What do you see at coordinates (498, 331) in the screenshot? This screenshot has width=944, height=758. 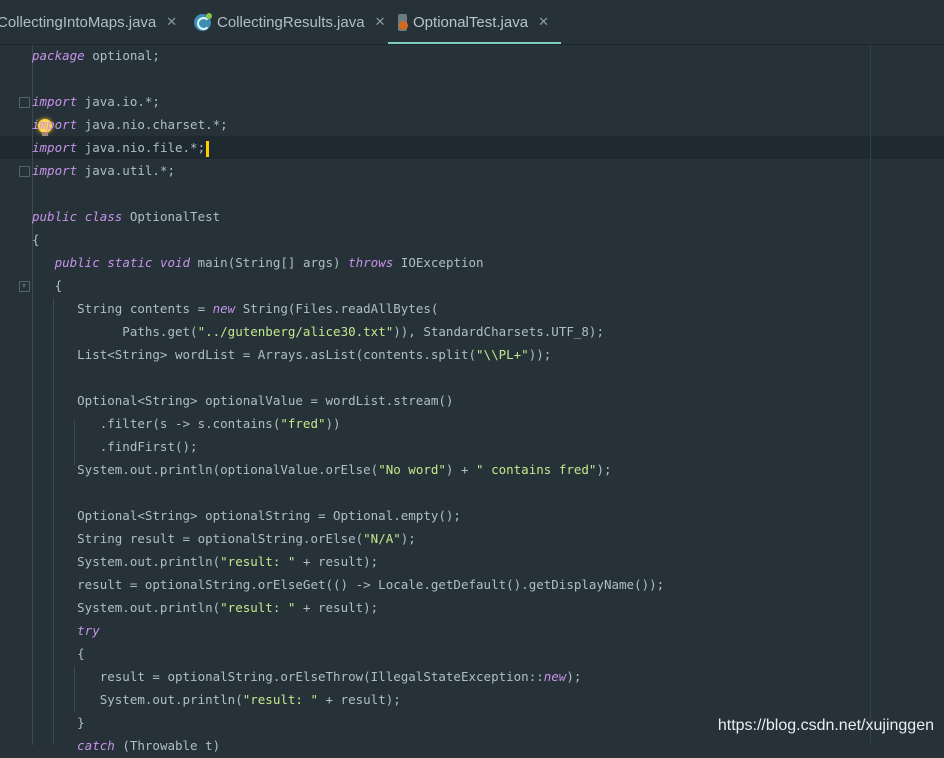 I see `code-token: )), StandardCharsets.UTF_8);` at bounding box center [498, 331].